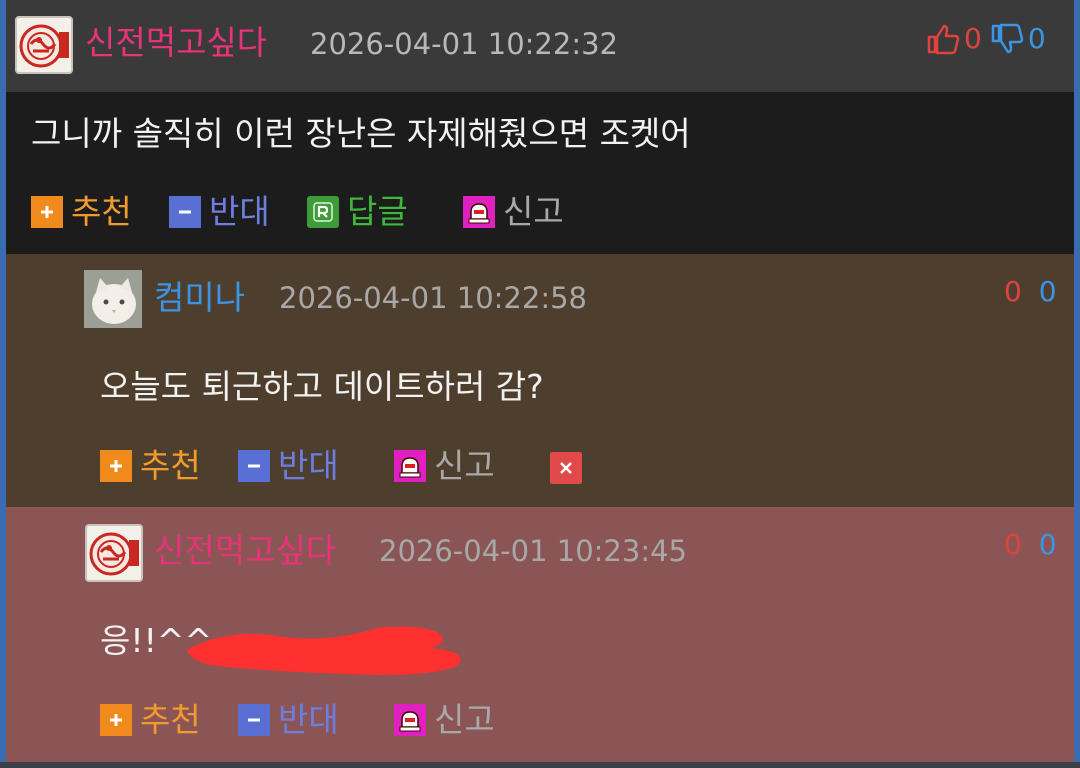 The image size is (1080, 768). Describe the element at coordinates (322, 386) in the screenshot. I see `comment-text: 오늘도 퇴근하고 데이트하러 감?` at that location.